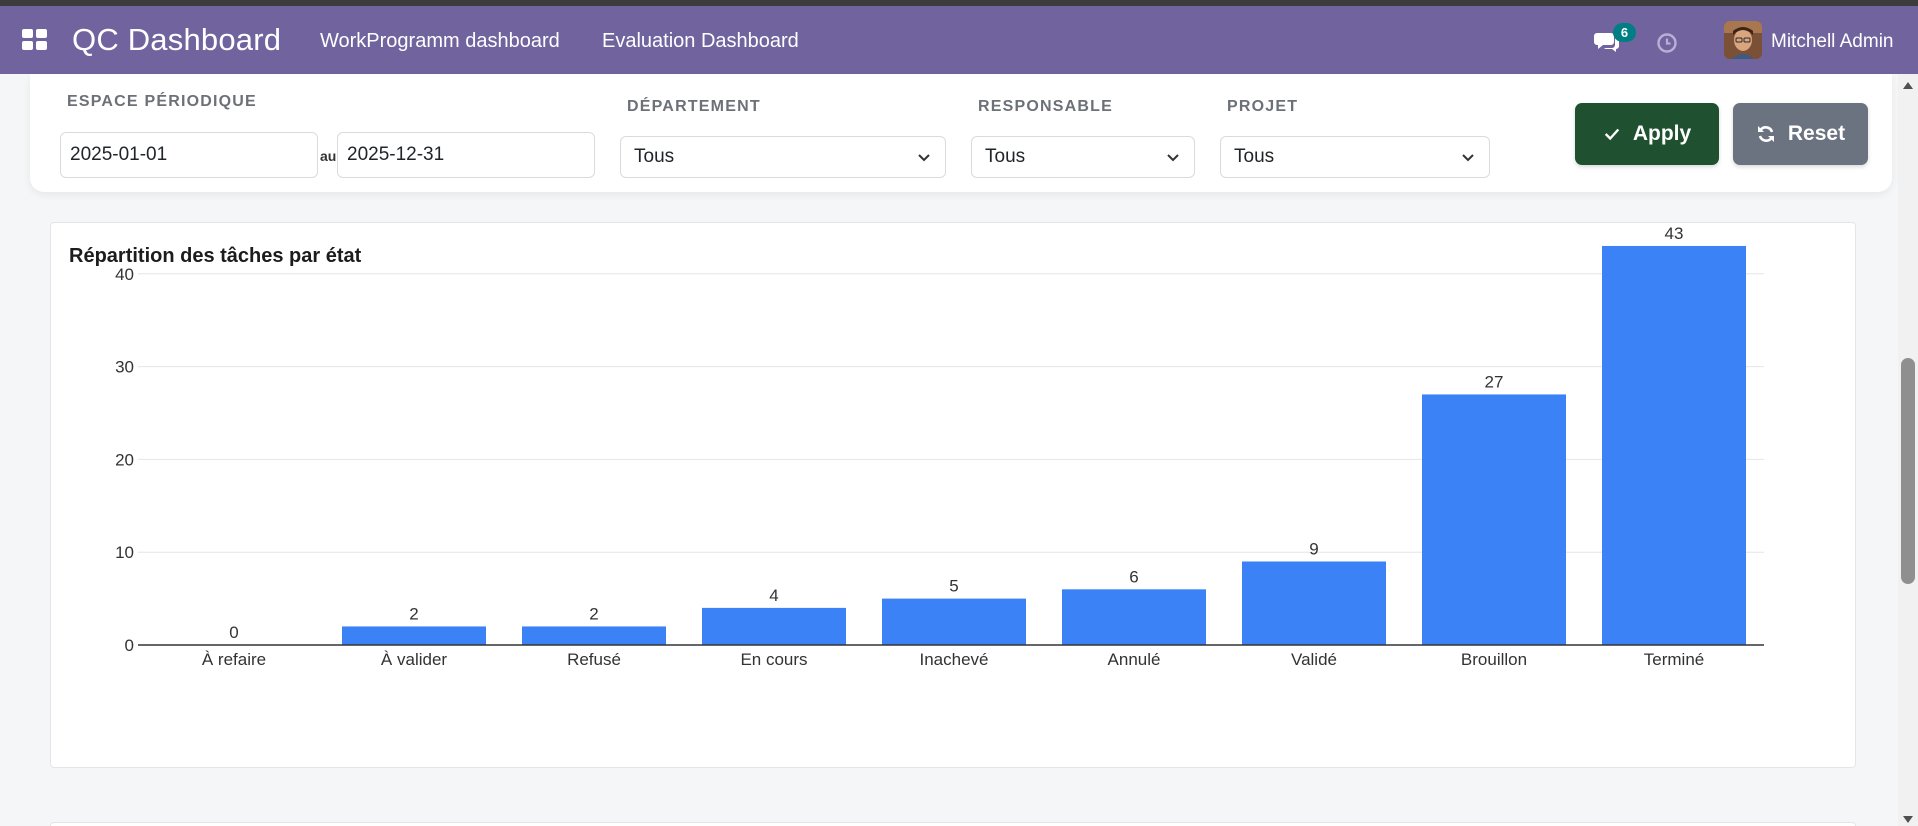 The image size is (1918, 826). What do you see at coordinates (1254, 156) in the screenshot?
I see `project-select-value: Tous` at bounding box center [1254, 156].